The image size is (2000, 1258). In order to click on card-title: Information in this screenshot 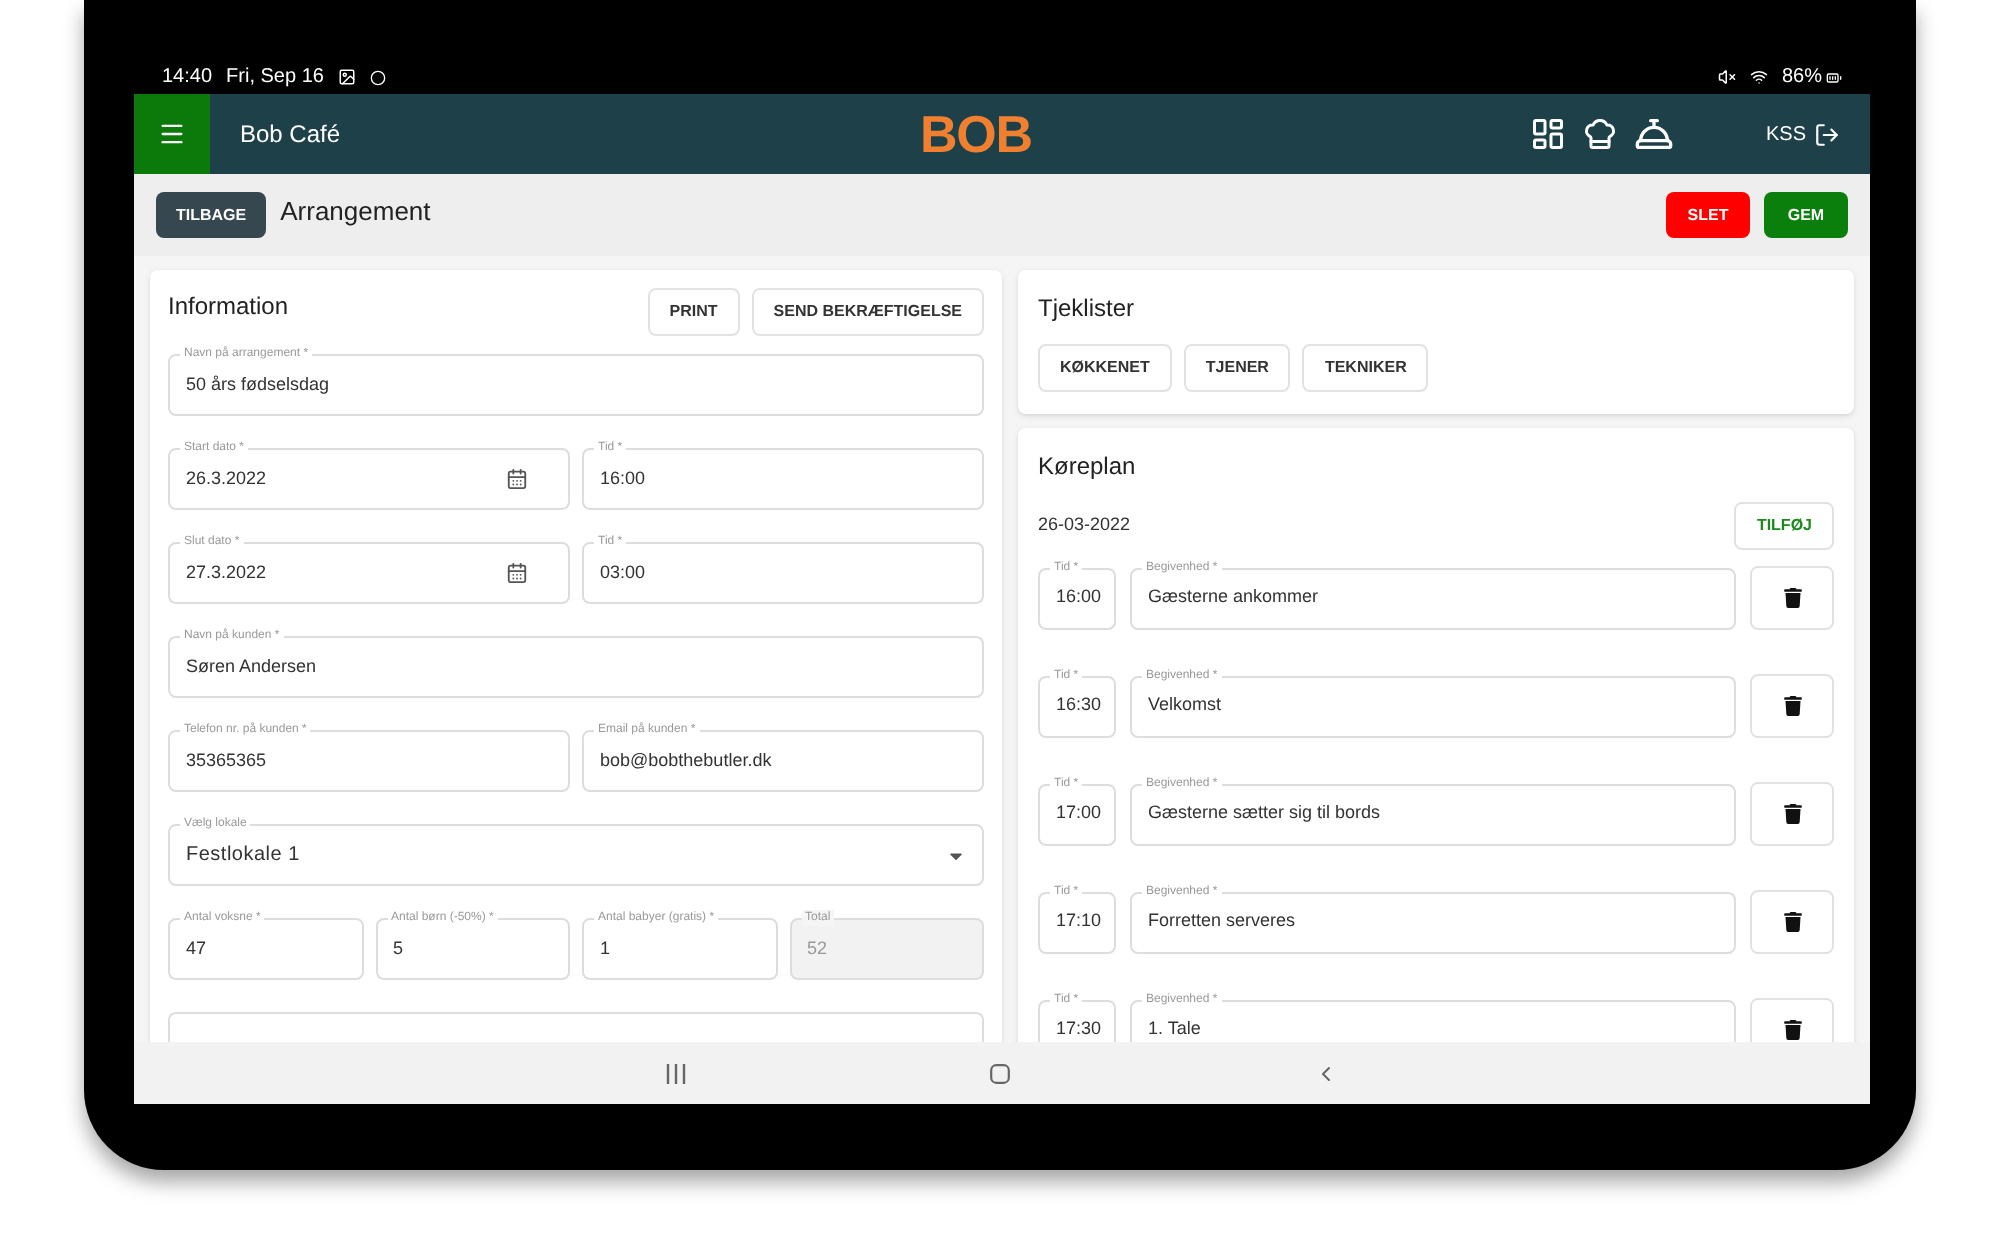, I will do `click(229, 307)`.